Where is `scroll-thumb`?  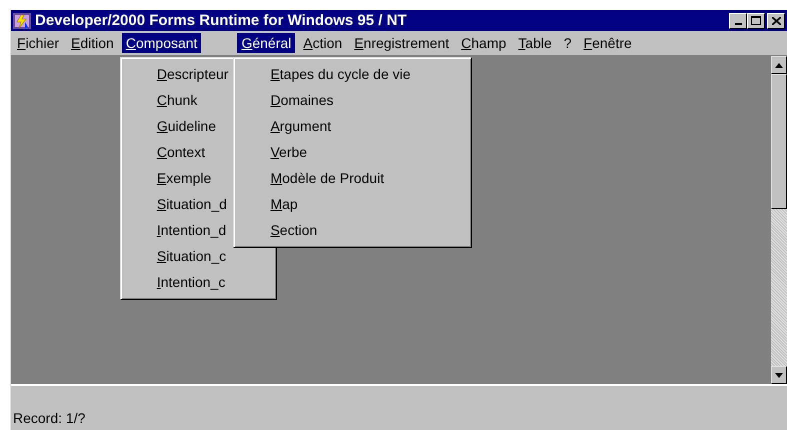 scroll-thumb is located at coordinates (779, 141).